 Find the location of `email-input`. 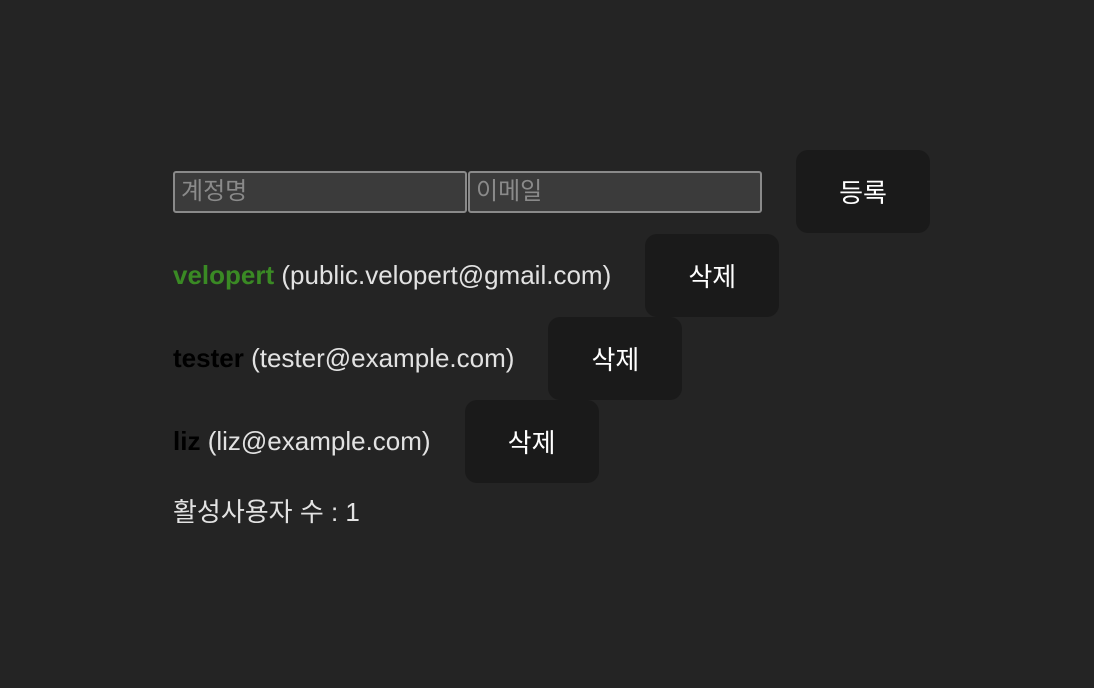

email-input is located at coordinates (615, 191).